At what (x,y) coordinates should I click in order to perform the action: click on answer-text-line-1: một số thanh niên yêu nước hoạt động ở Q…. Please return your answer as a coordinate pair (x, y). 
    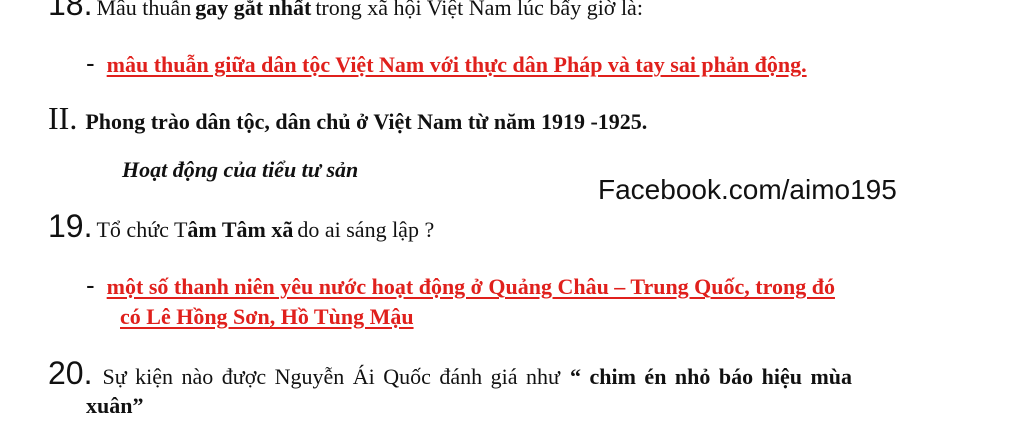
    Looking at the image, I should click on (470, 286).